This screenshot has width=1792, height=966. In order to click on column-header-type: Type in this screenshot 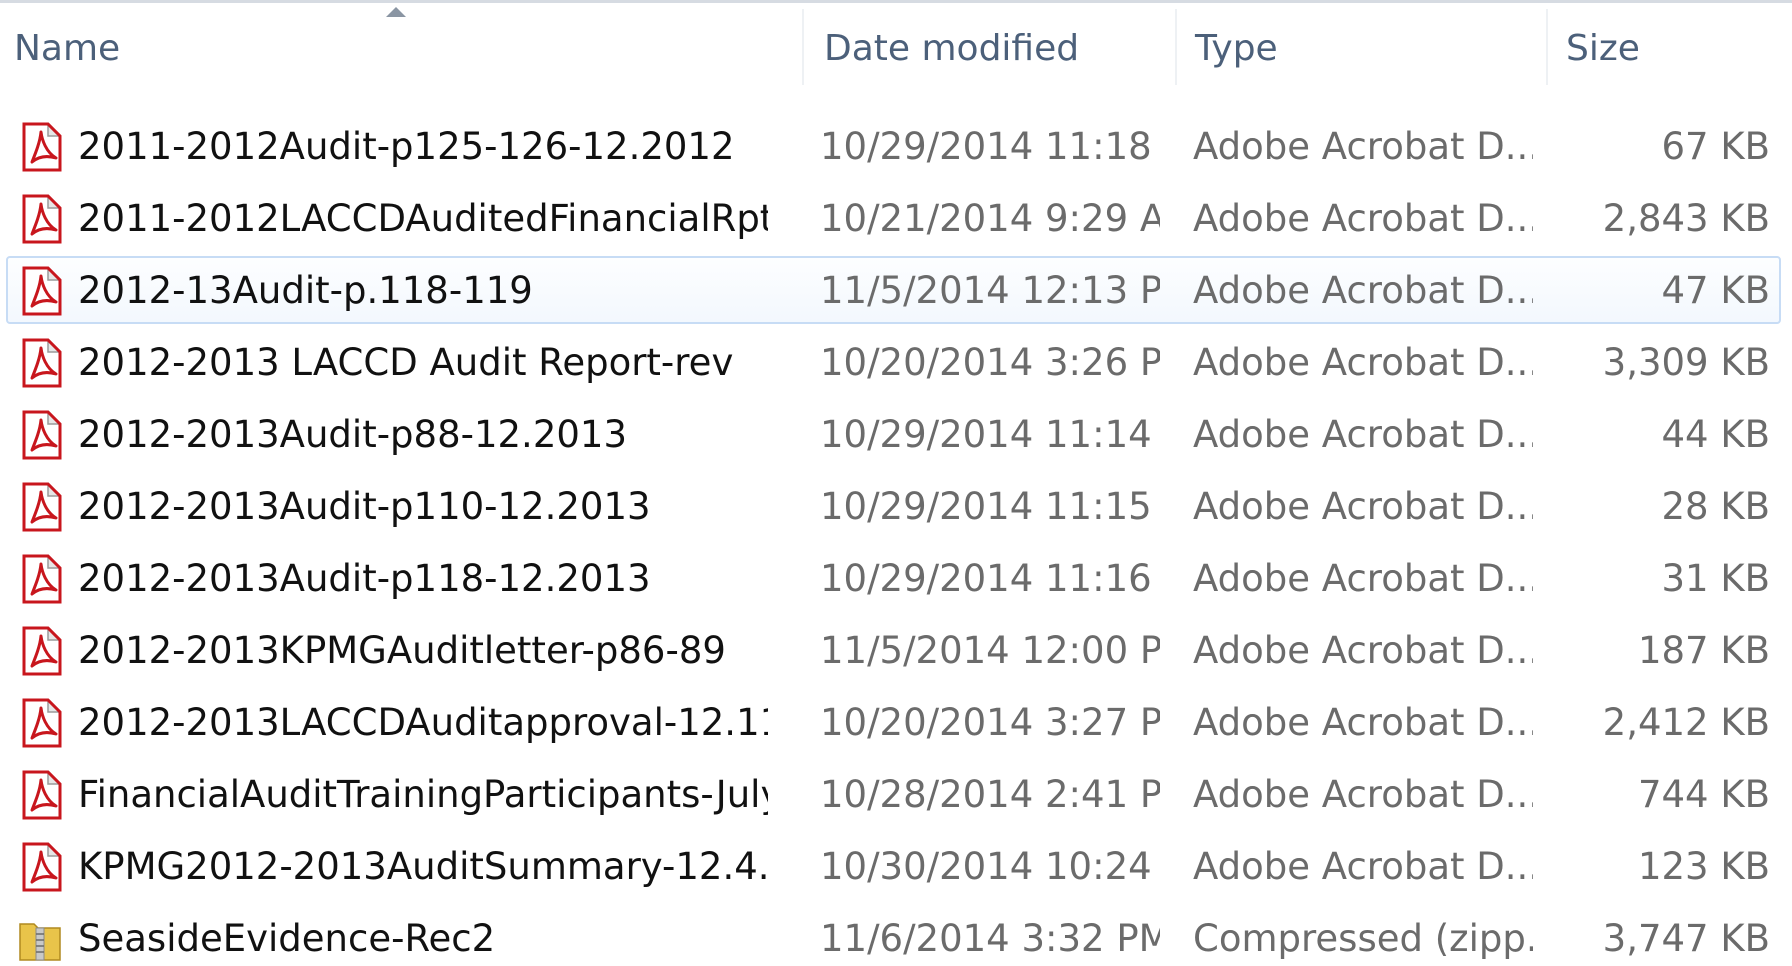, I will do `click(1363, 48)`.